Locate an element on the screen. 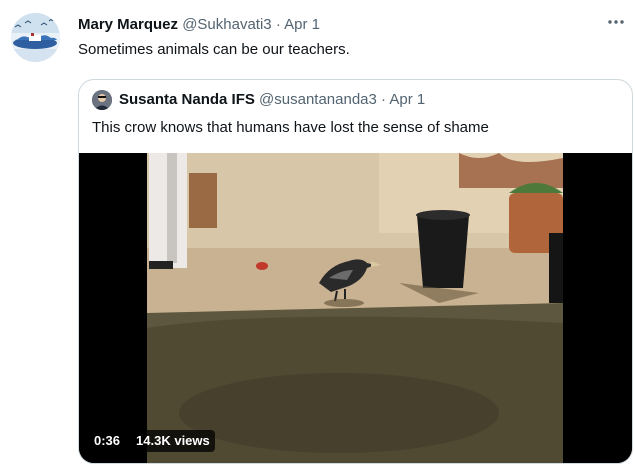 The height and width of the screenshot is (466, 635). profile-avatar-icon is located at coordinates (102, 100).